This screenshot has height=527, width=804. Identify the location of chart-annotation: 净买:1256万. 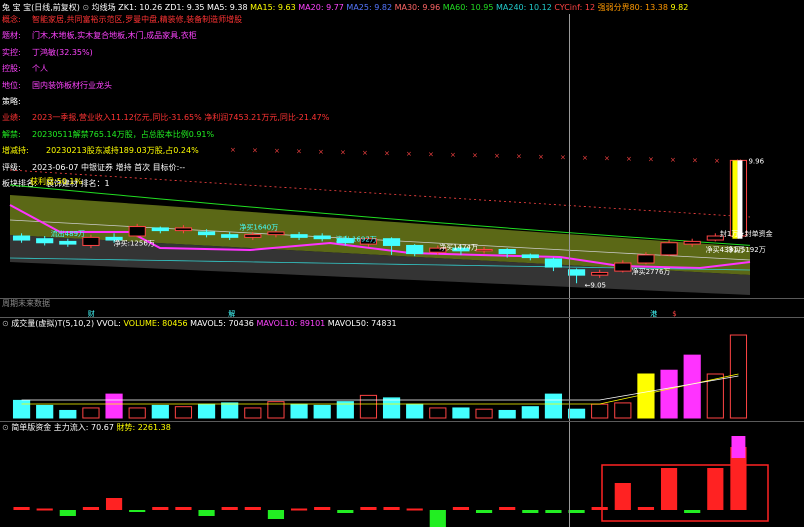
(134, 242).